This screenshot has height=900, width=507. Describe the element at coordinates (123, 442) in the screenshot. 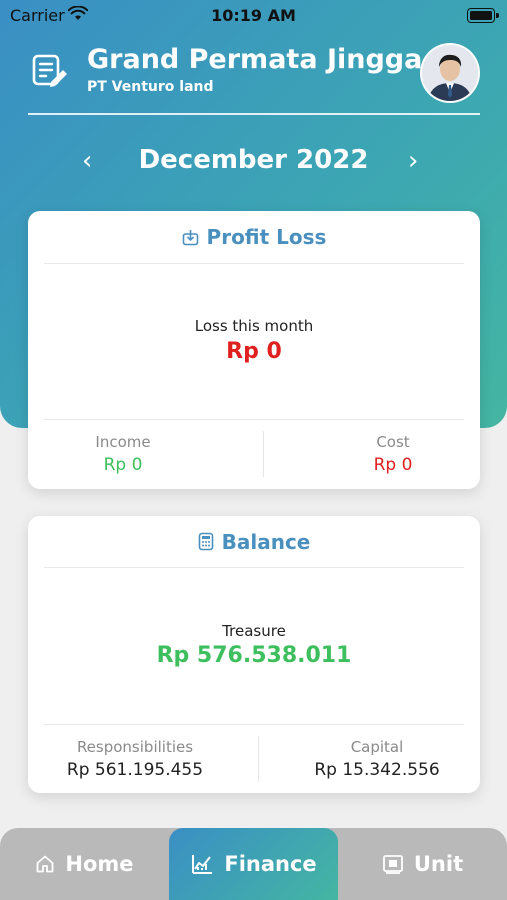

I see `income-label: Income` at that location.